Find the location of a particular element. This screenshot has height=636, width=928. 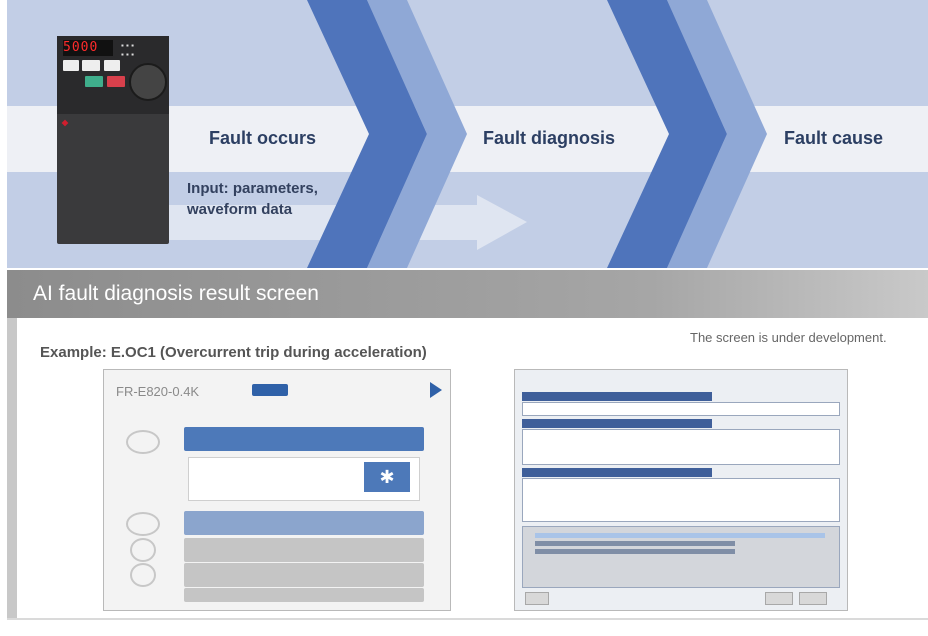

section-title: AI fault diagnosis result screen is located at coordinates (176, 293).